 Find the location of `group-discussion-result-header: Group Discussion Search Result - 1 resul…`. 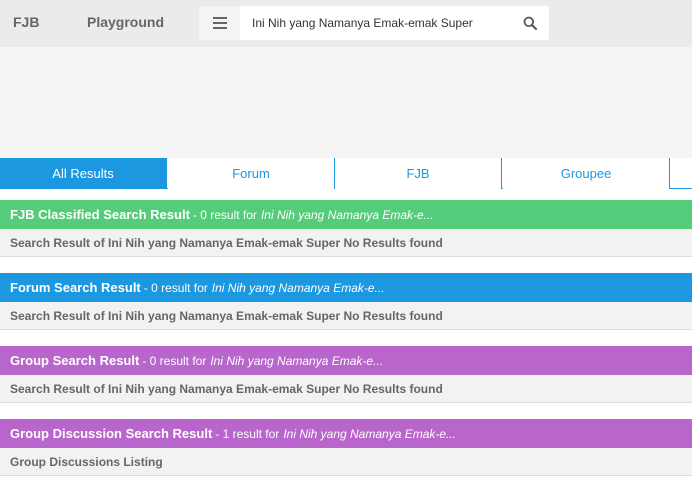

group-discussion-result-header: Group Discussion Search Result - 1 resul… is located at coordinates (346, 433).